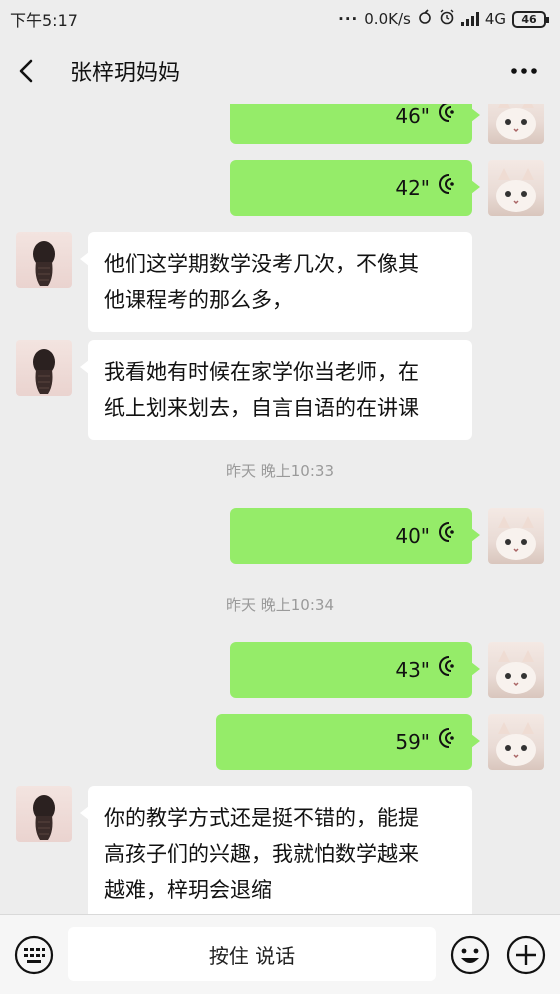 Image resolution: width=560 pixels, height=994 pixels. Describe the element at coordinates (355, 124) in the screenshot. I see `voice-message: 46"` at that location.